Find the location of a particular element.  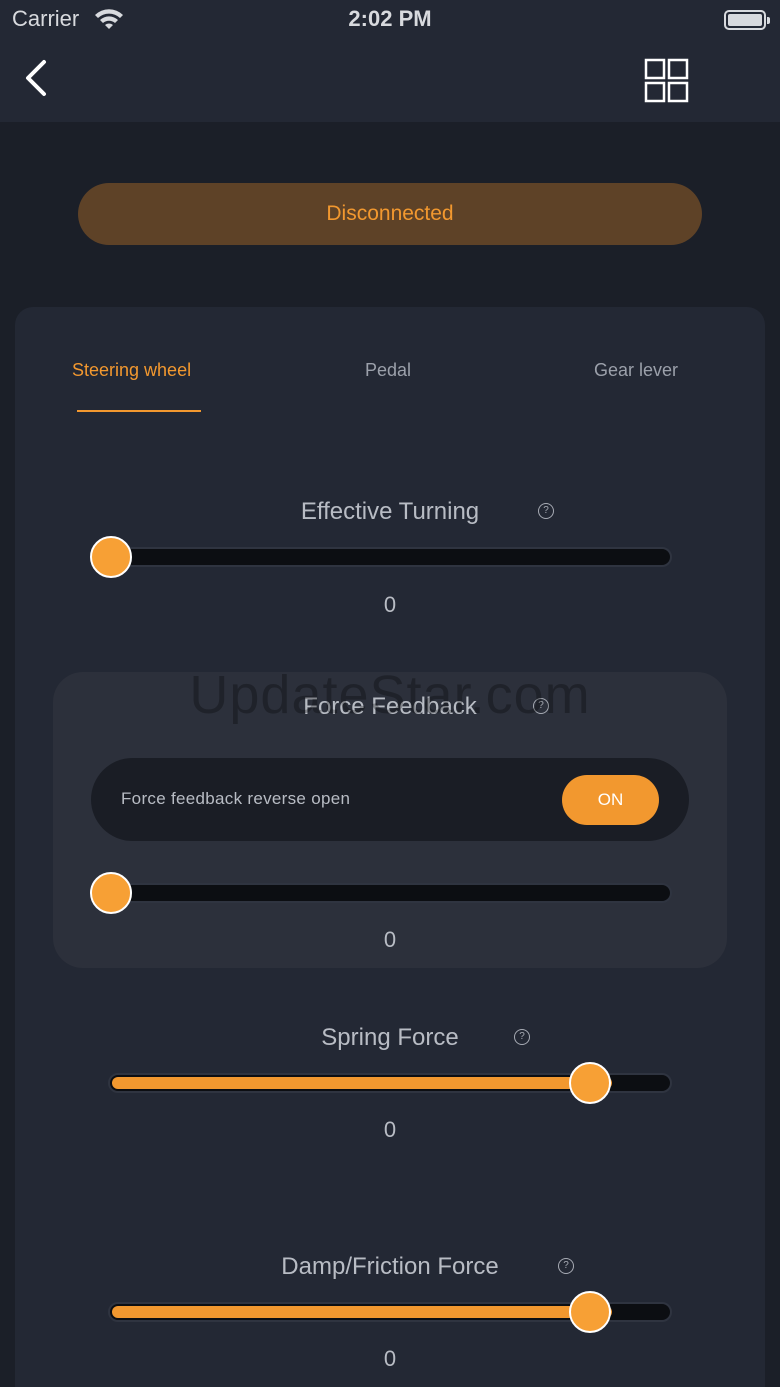

force-feedback-slider-thumb is located at coordinates (111, 893).